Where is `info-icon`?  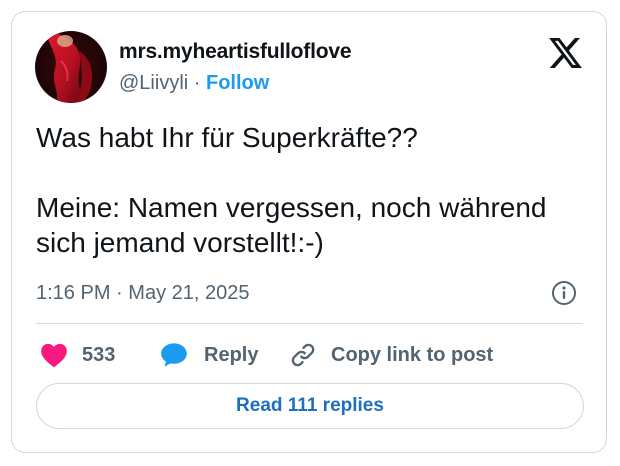 info-icon is located at coordinates (564, 293).